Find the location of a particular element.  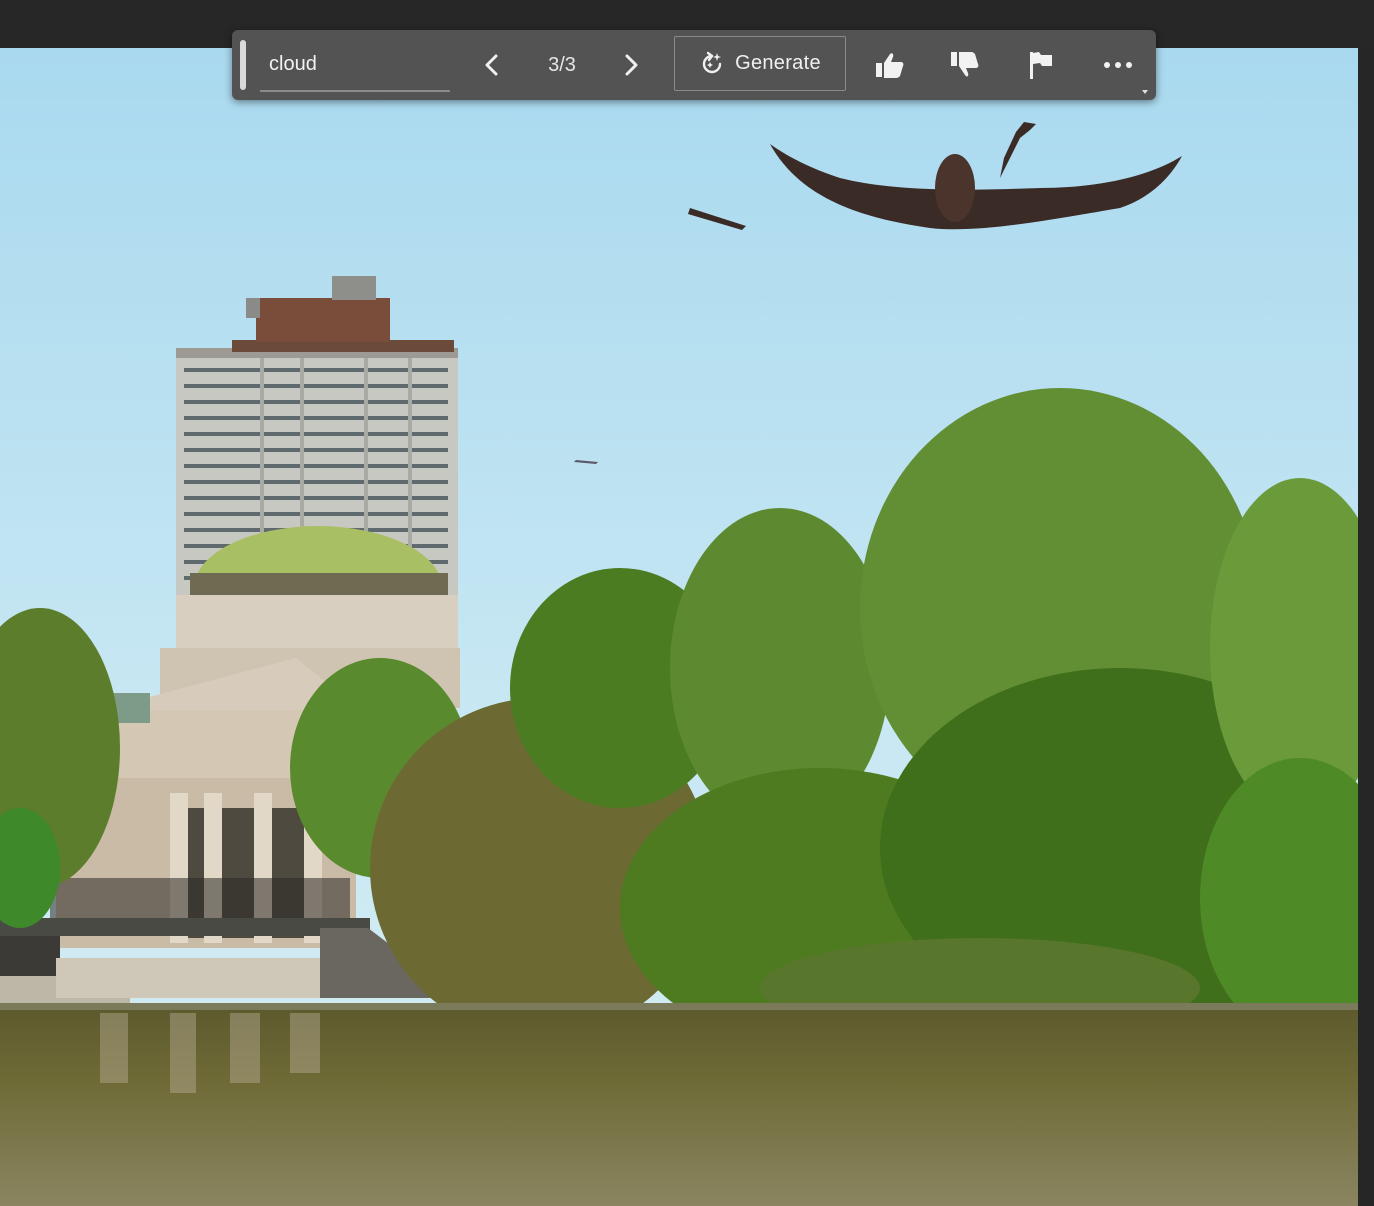

report-button is located at coordinates (1041, 65).